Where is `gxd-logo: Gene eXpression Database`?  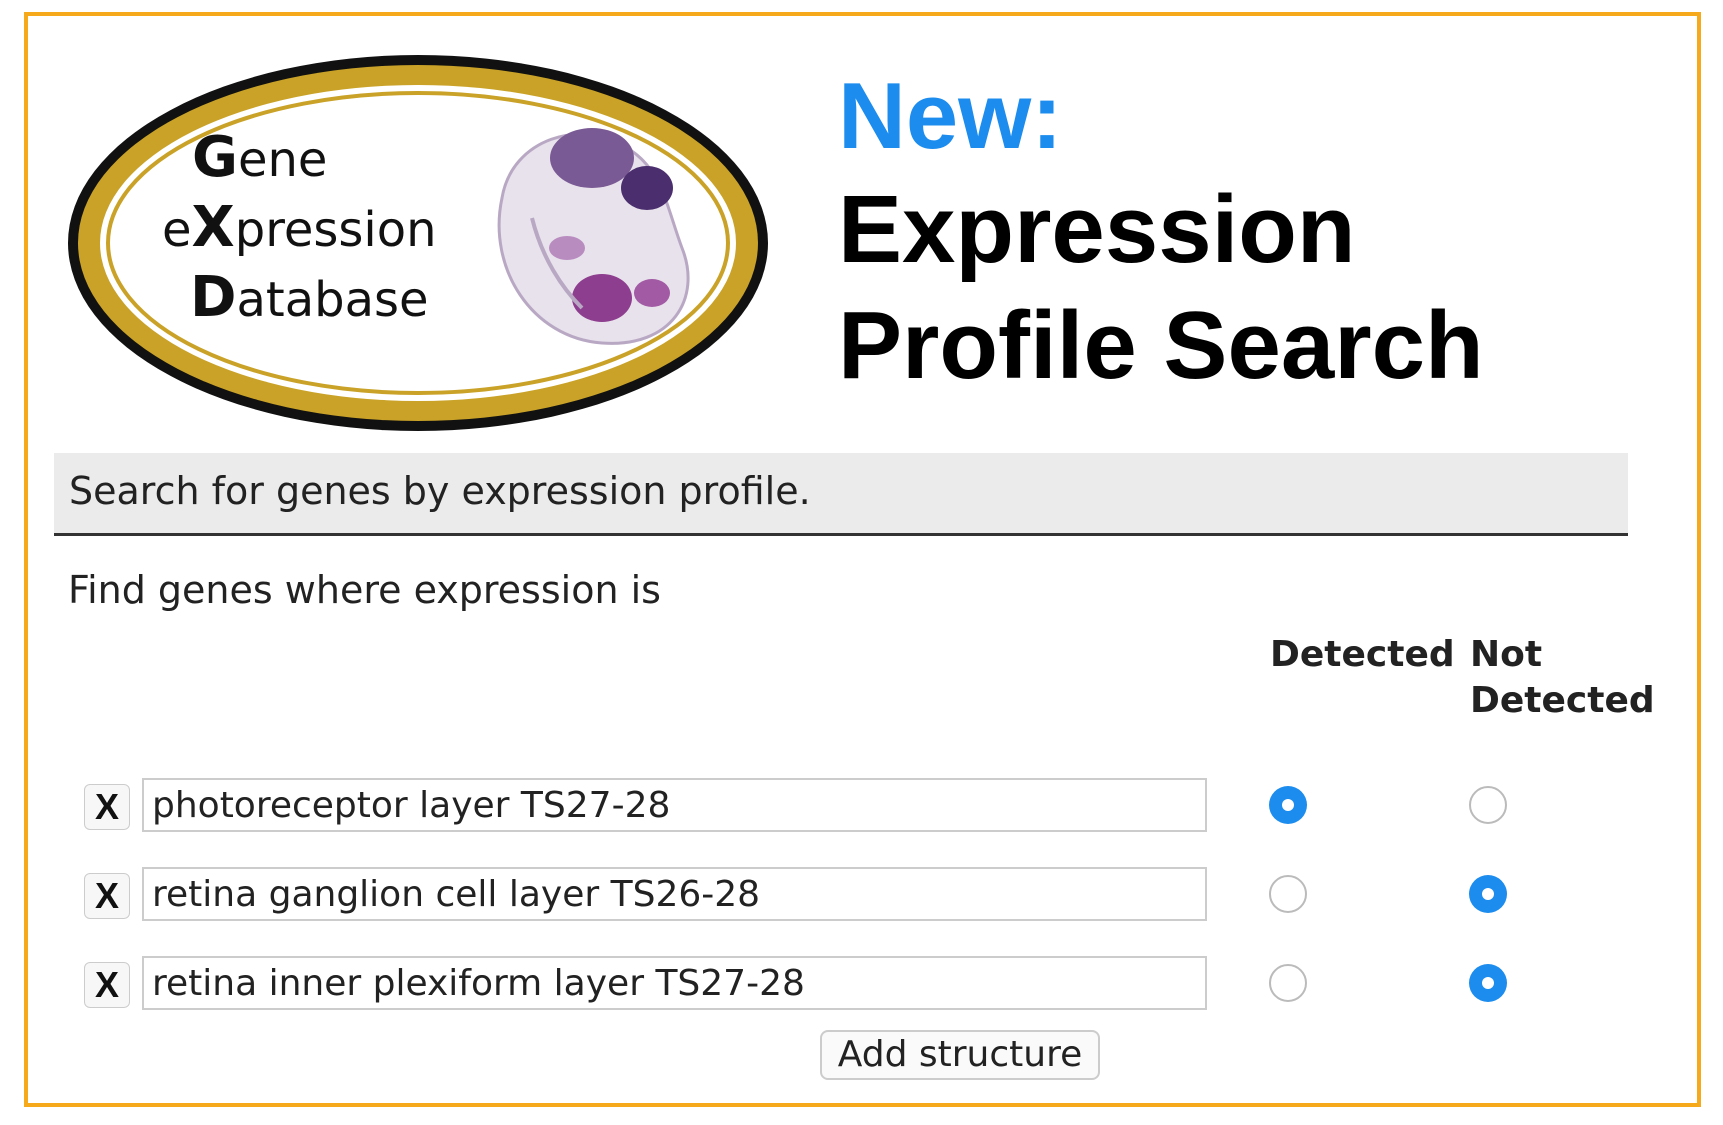 gxd-logo: Gene eXpression Database is located at coordinates (418, 243).